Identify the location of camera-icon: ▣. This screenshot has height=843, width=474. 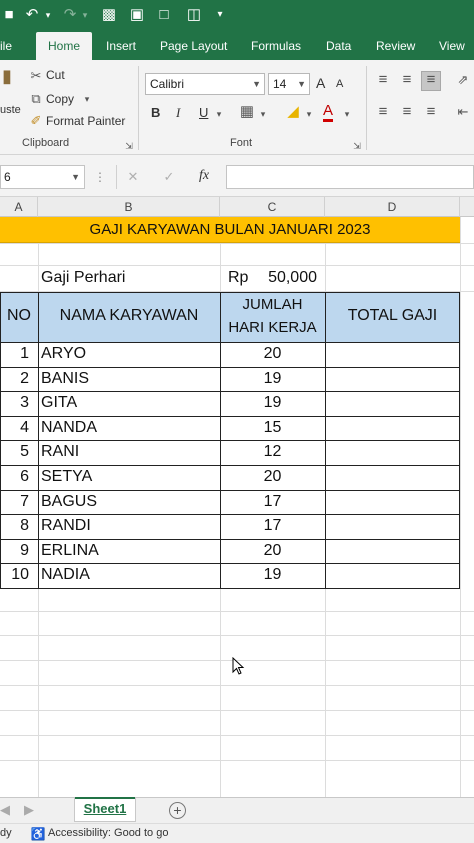
(137, 15).